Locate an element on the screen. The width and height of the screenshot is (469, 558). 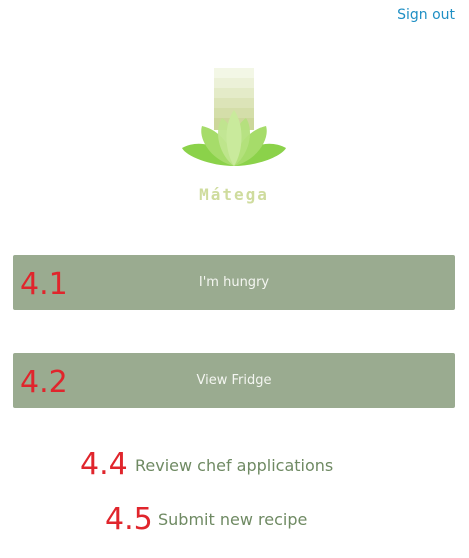
annotation-4-2: 4.2 is located at coordinates (44, 382).